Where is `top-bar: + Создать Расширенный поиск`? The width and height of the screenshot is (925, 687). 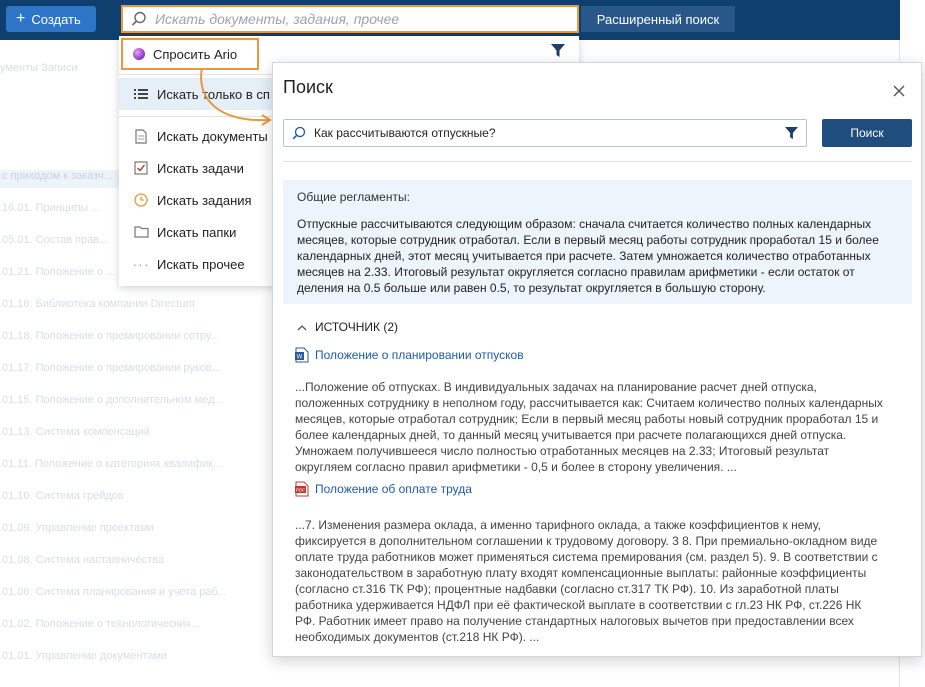
top-bar: + Создать Расширенный поиск is located at coordinates (450, 20).